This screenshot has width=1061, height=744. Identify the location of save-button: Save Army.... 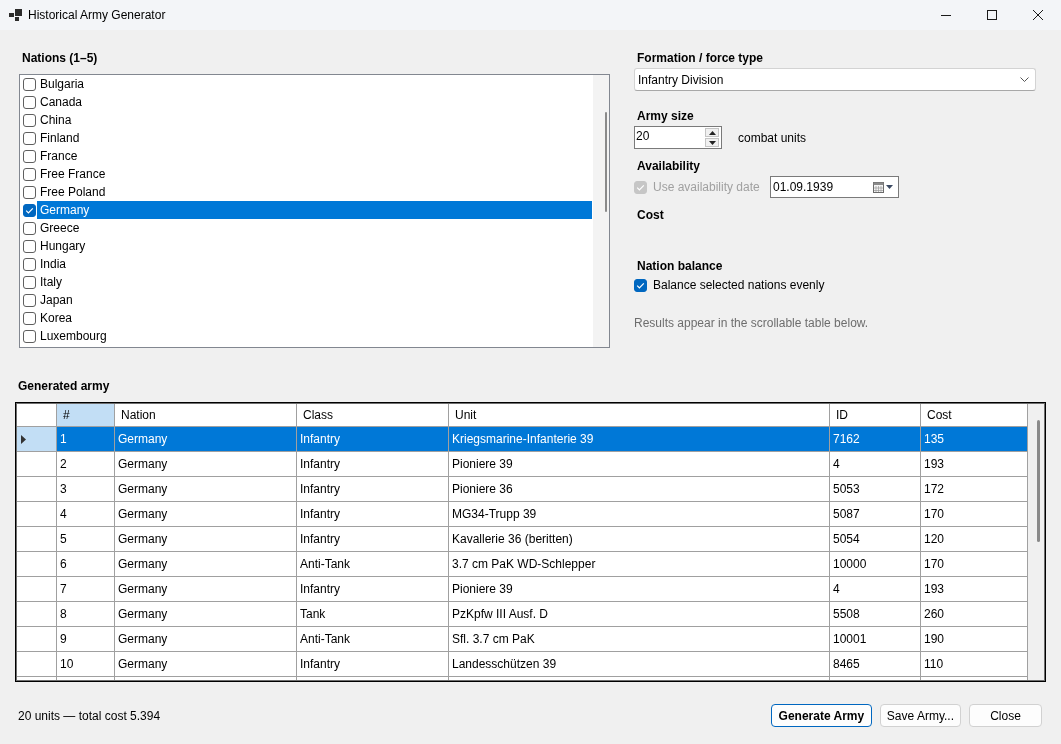
(920, 715).